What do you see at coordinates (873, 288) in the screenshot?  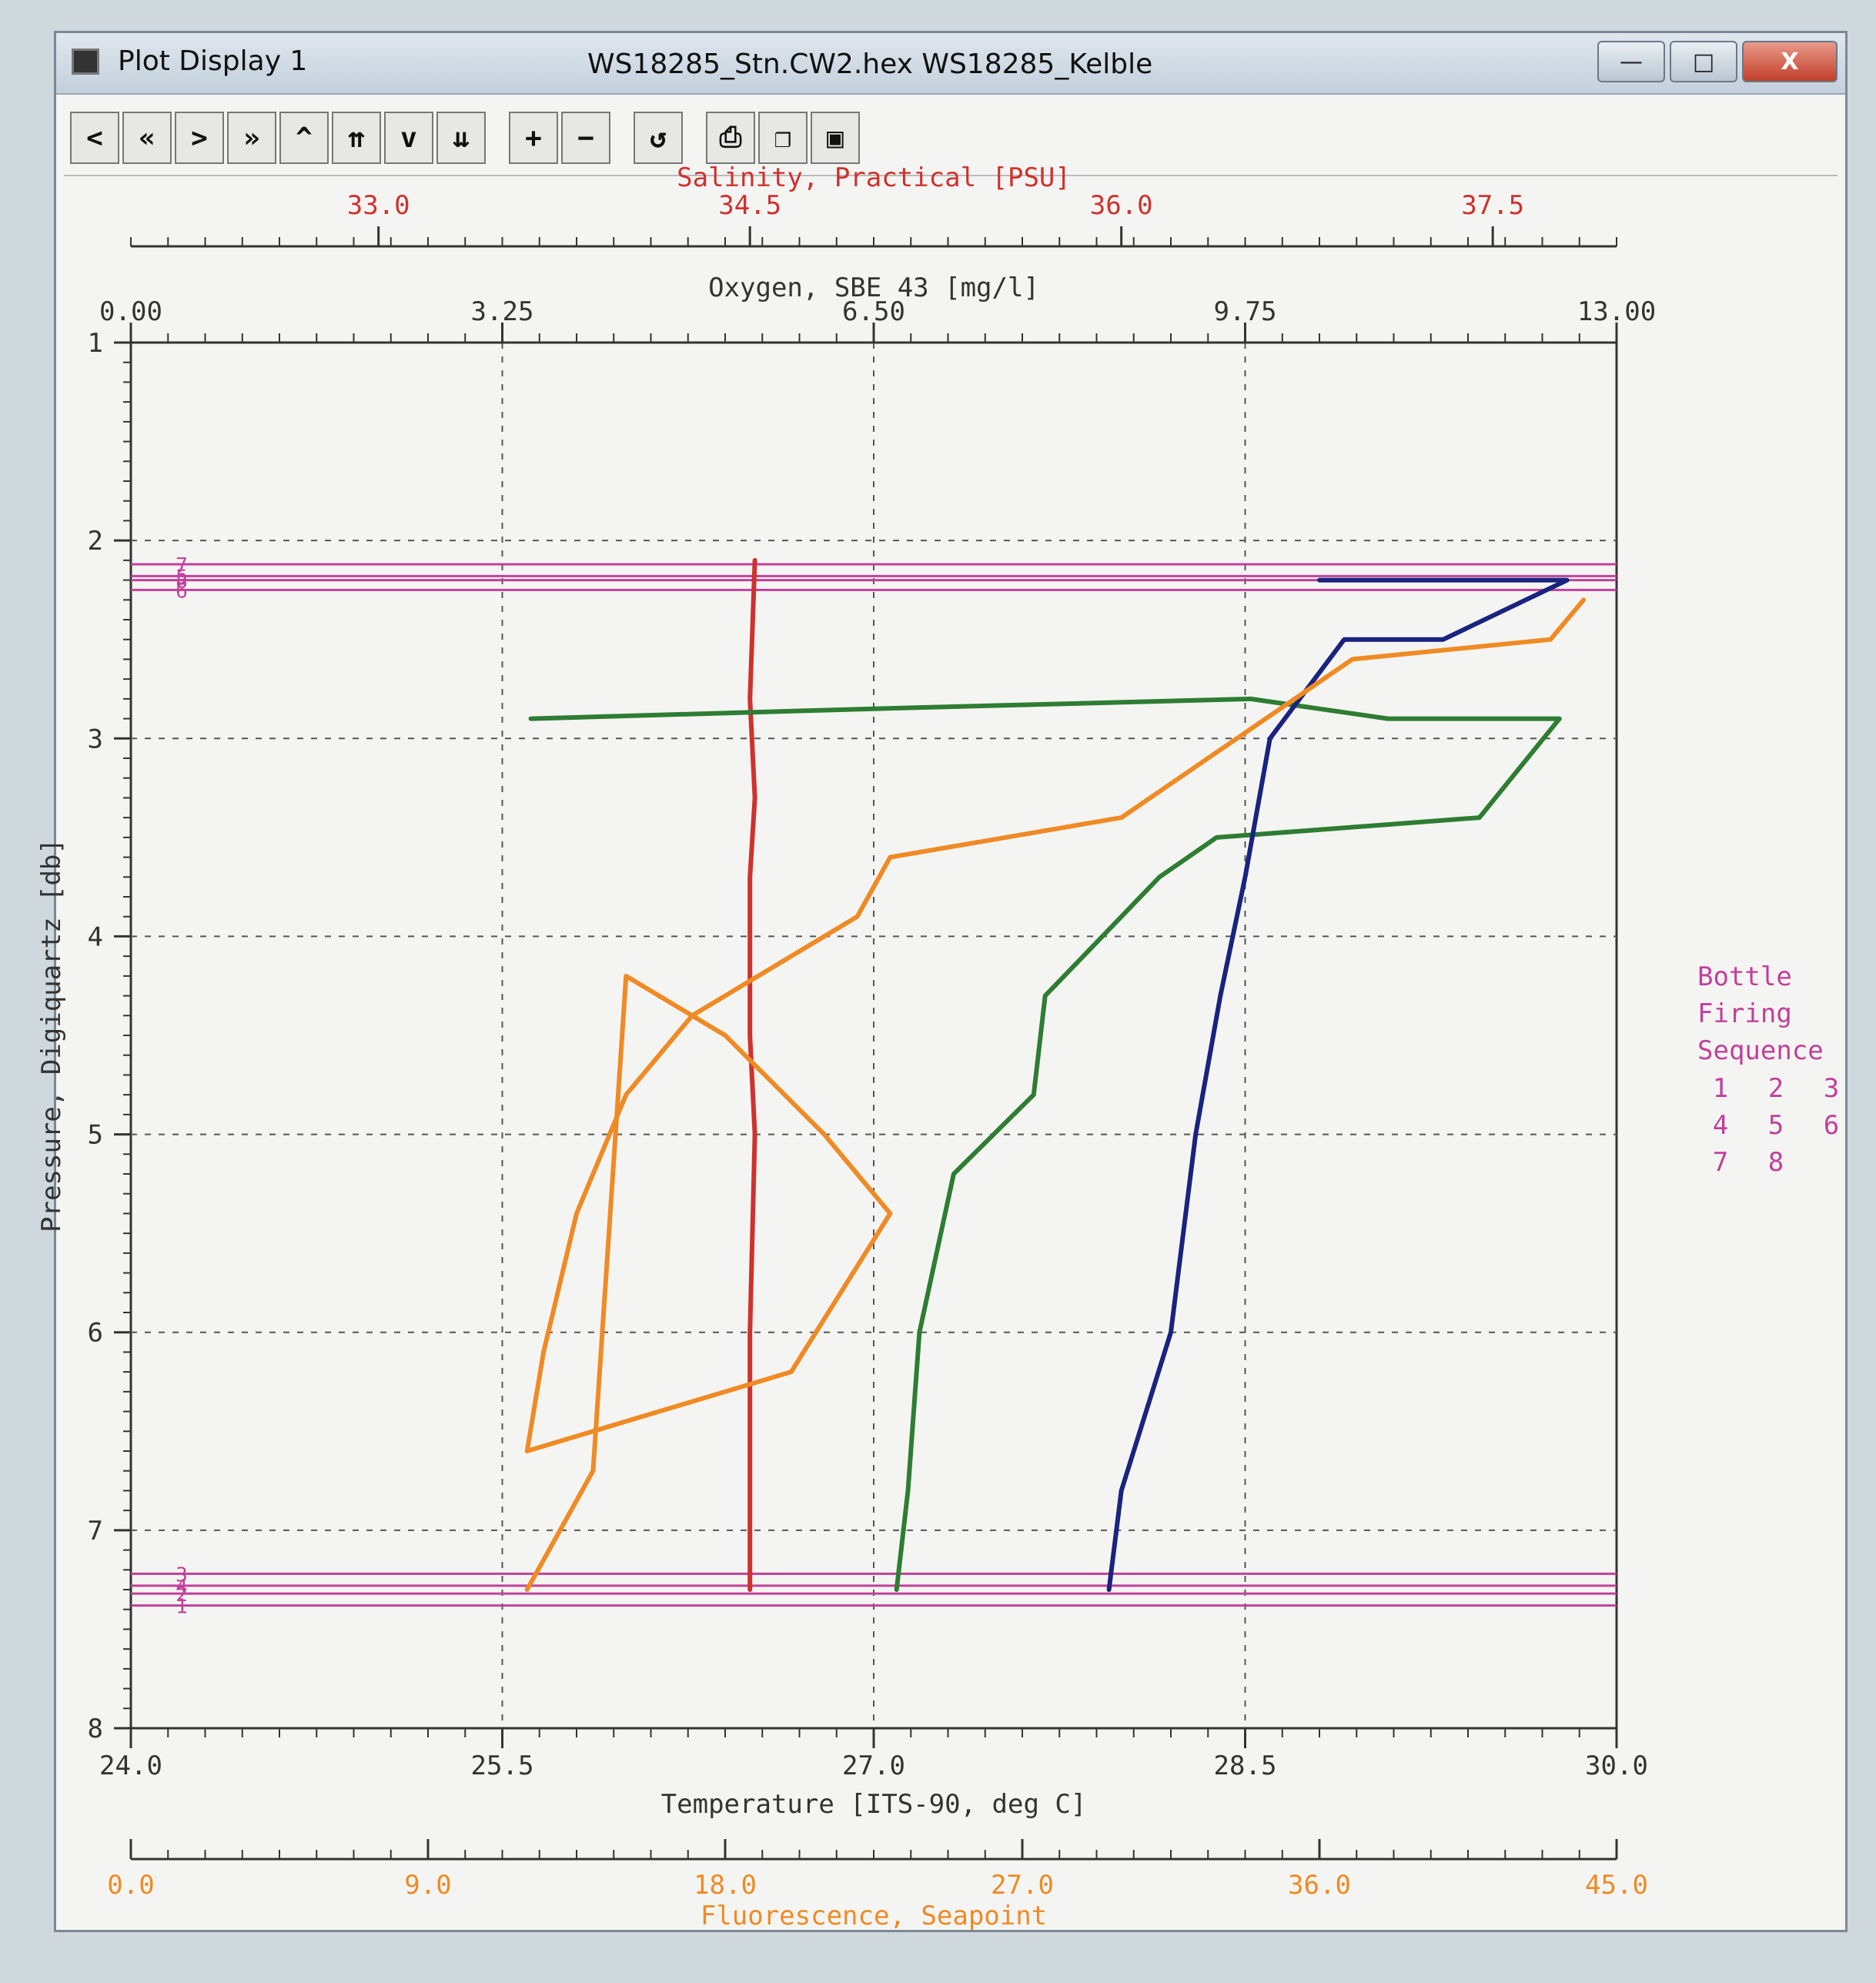 I see `oxygen-axis-label: Oxygen, SBE 43 [mg/l]` at bounding box center [873, 288].